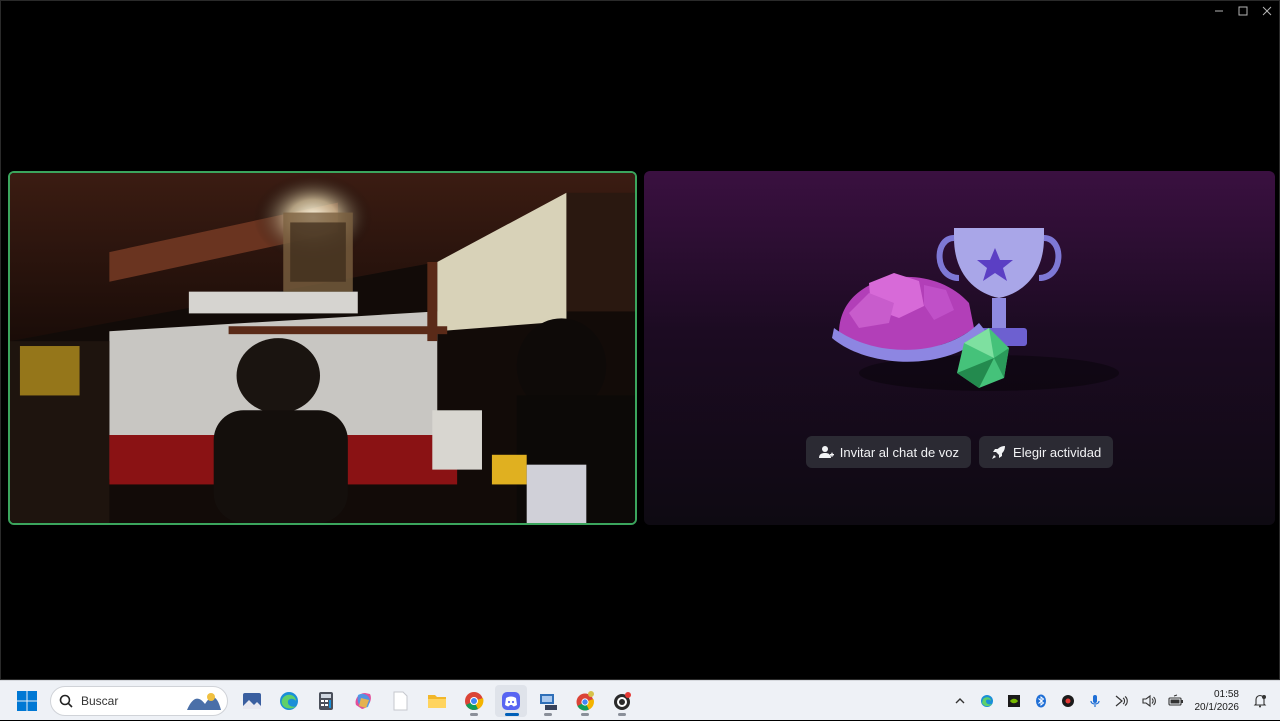 Image resolution: width=1280 pixels, height=721 pixels. I want to click on battery-icon, so click(1176, 701).